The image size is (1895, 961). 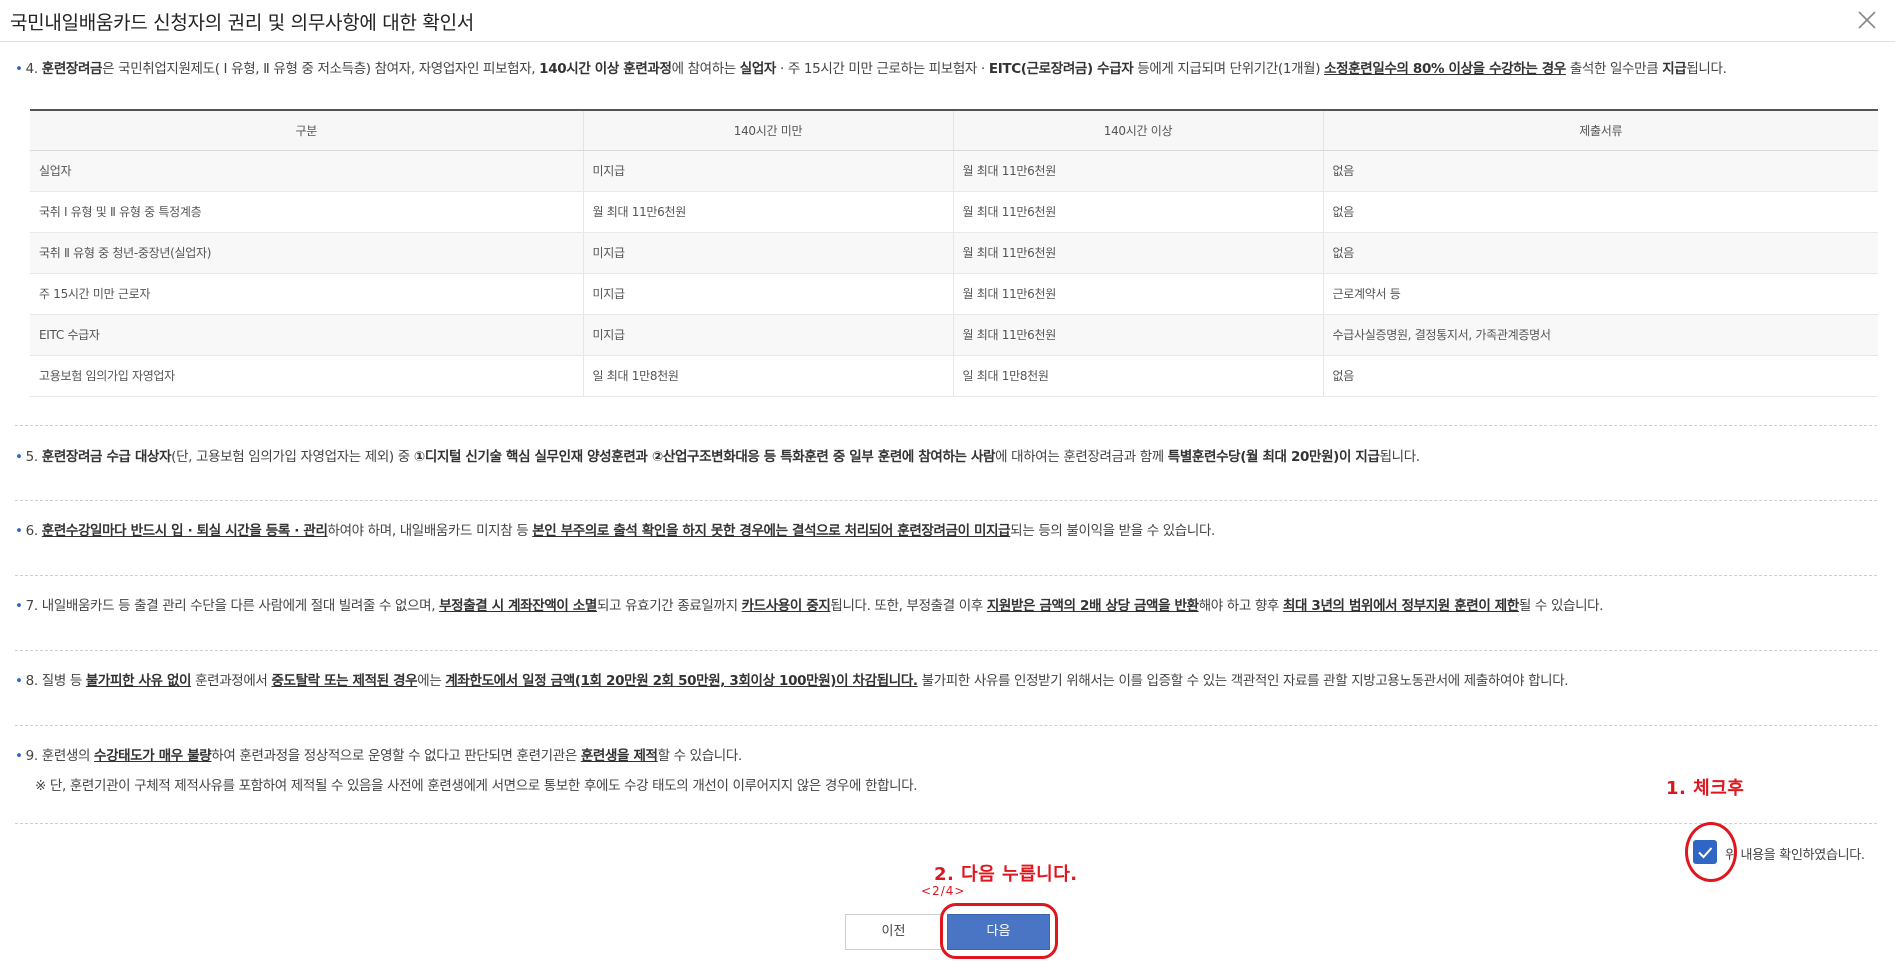 What do you see at coordinates (947, 21) in the screenshot?
I see `modal-header: 국민내일배움카드 신청자의 권리 및 의무사항에 대한 확인서` at bounding box center [947, 21].